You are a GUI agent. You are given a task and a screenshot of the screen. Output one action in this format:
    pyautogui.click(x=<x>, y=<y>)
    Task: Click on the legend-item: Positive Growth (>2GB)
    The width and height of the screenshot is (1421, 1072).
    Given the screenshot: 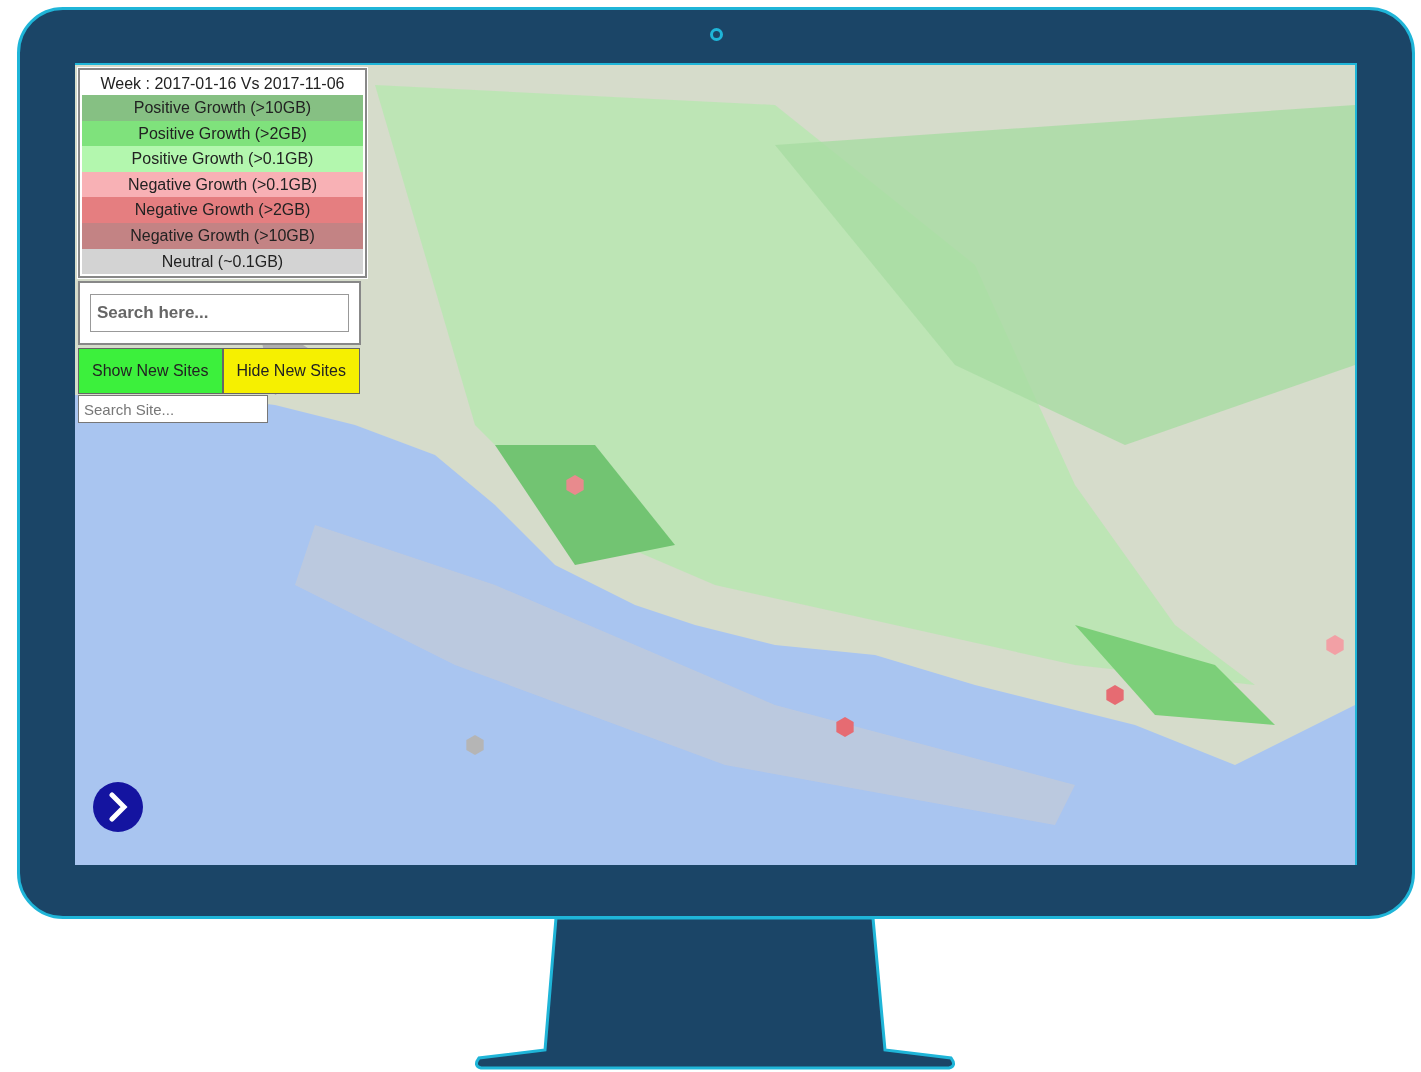 What is the action you would take?
    pyautogui.click(x=222, y=133)
    